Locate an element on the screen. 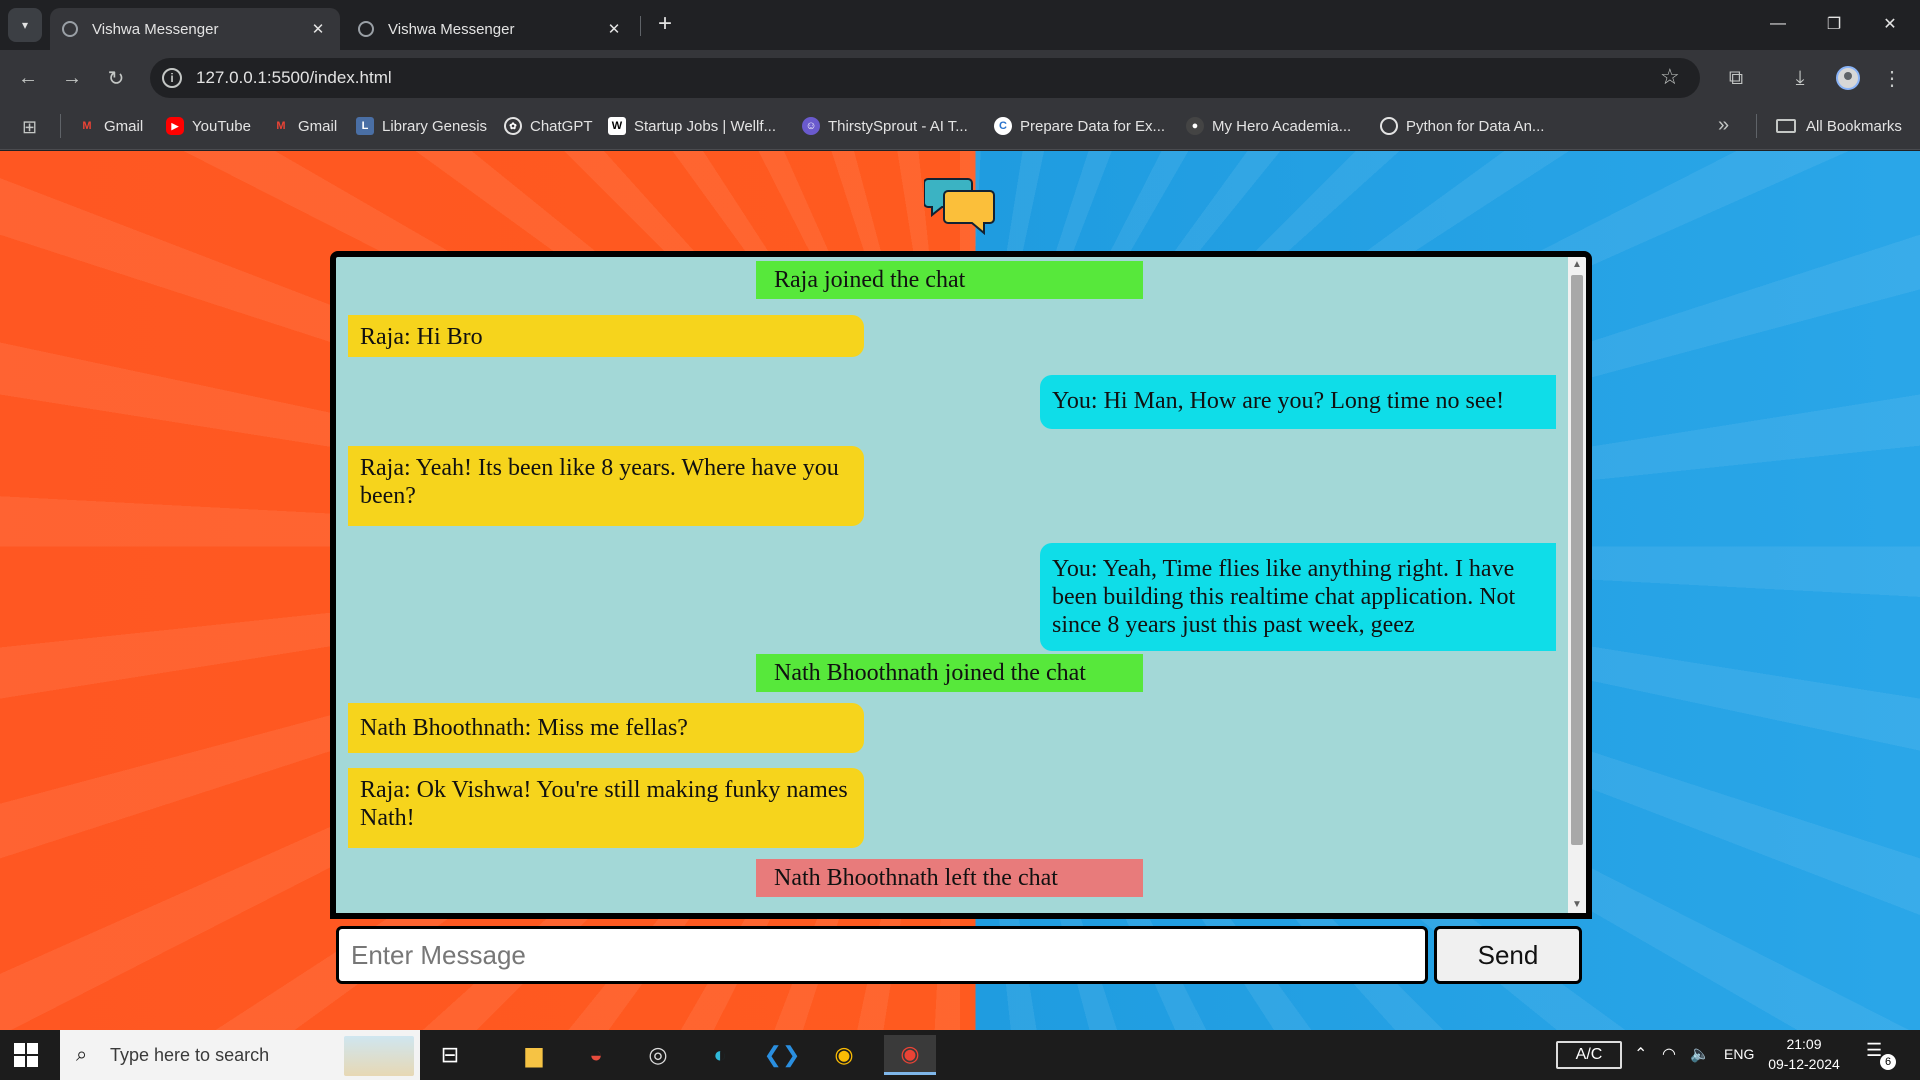 The width and height of the screenshot is (1920, 1080). file-explorer-icon: ▆ is located at coordinates (534, 1055).